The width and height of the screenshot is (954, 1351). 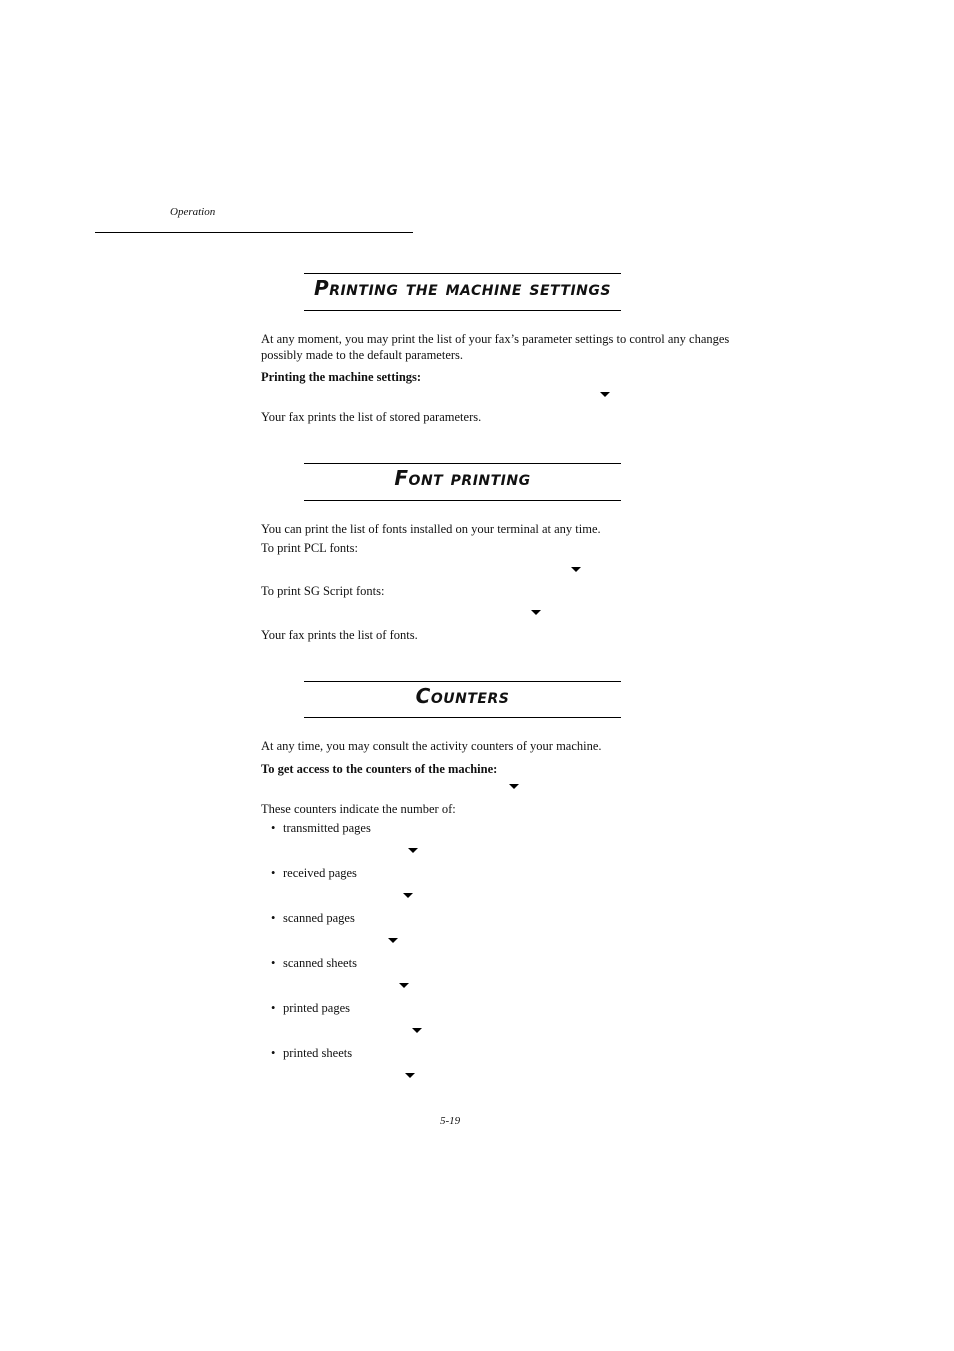 I want to click on section-title-font-printing: Font printing, so click(x=462, y=478).